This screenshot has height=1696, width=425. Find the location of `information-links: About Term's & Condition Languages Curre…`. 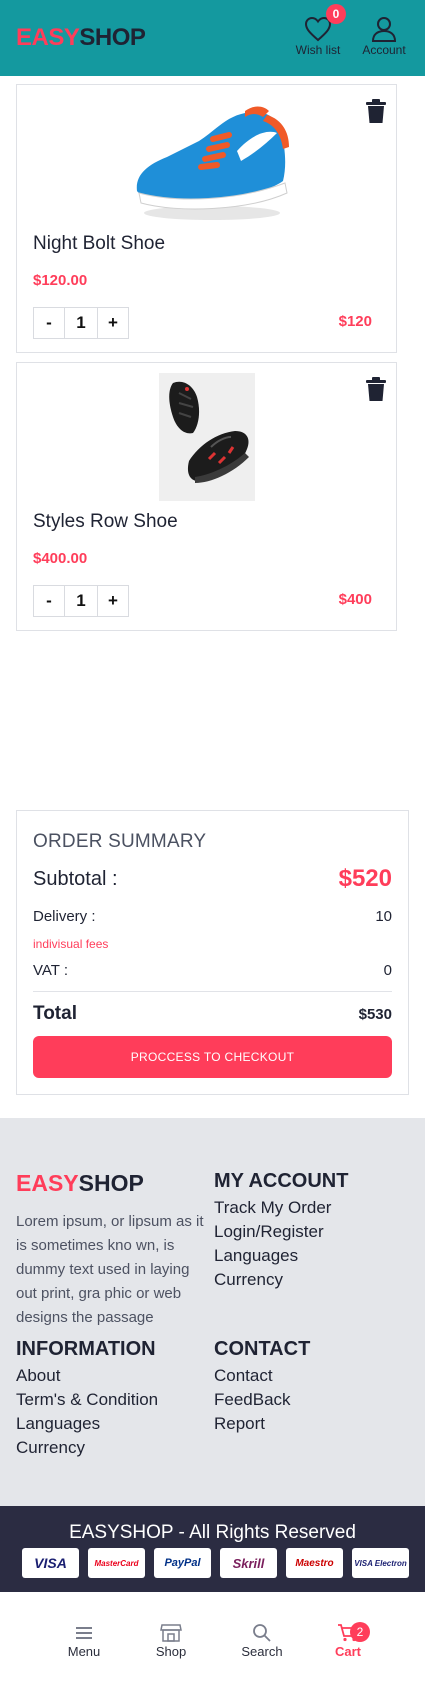

information-links: About Term's & Condition Languages Curre… is located at coordinates (87, 1412).